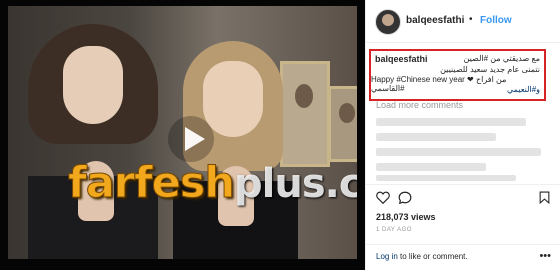 Image resolution: width=560 pixels, height=271 pixels. Describe the element at coordinates (394, 230) in the screenshot. I see `post-time: 1 DAY AGO` at that location.